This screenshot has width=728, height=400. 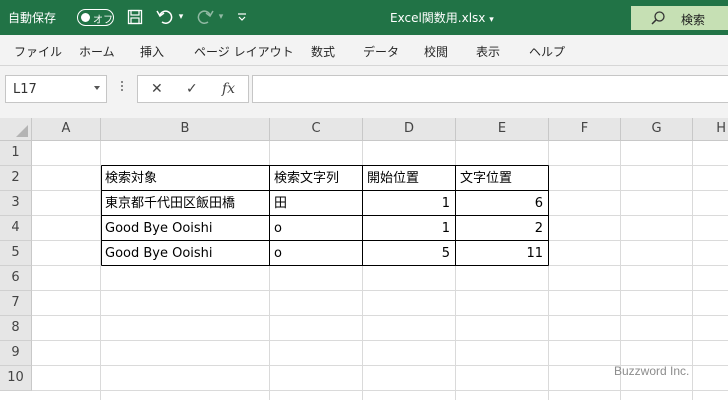 What do you see at coordinates (409, 253) in the screenshot?
I see `table-cell: 5` at bounding box center [409, 253].